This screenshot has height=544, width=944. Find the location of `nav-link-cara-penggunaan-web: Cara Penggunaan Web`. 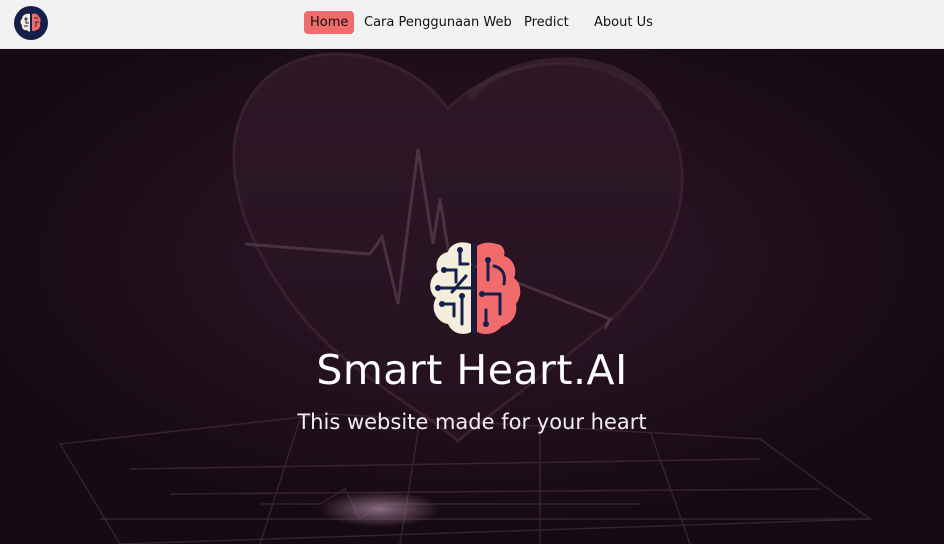

nav-link-cara-penggunaan-web: Cara Penggunaan Web is located at coordinates (438, 22).